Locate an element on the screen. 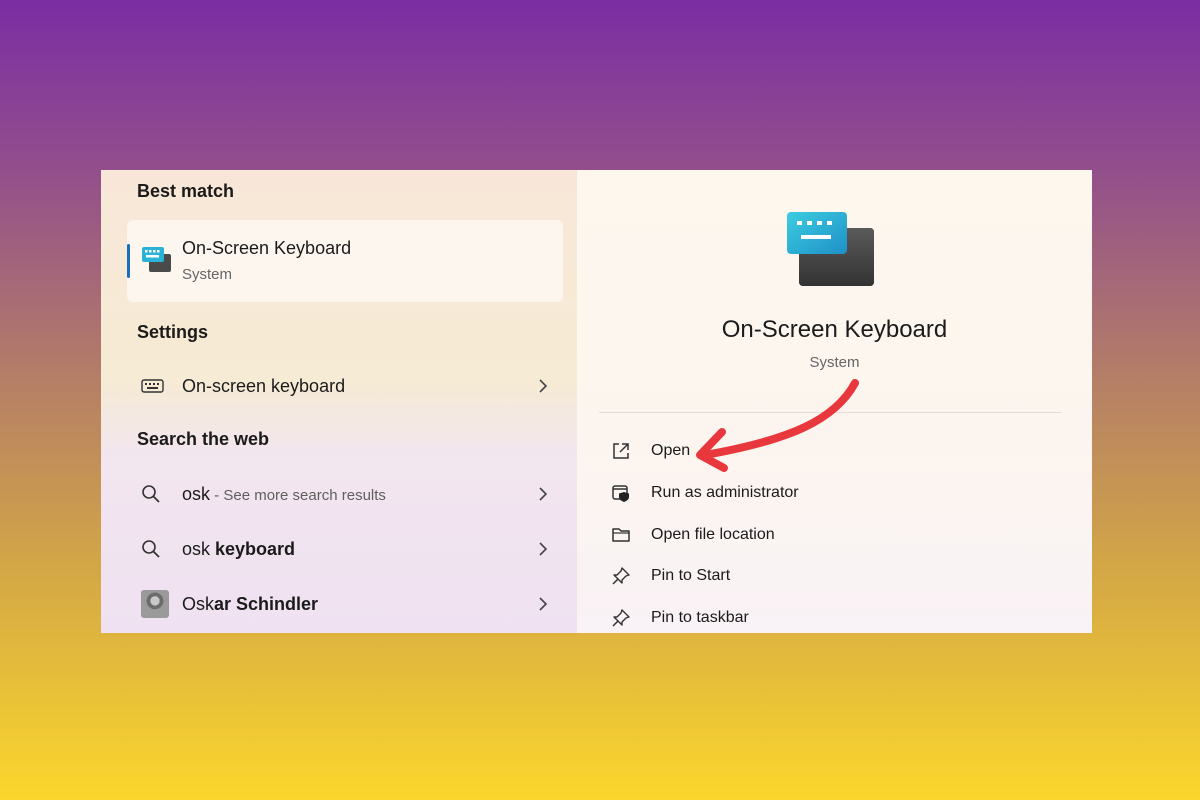 The width and height of the screenshot is (1200, 800). keyboard-icon is located at coordinates (156, 386).